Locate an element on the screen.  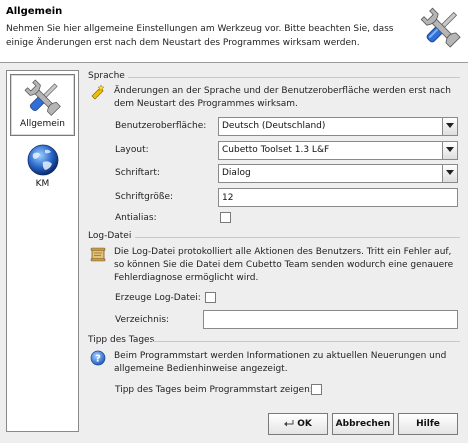
benutzeroberflaeche-dropdown-button is located at coordinates (449, 126).